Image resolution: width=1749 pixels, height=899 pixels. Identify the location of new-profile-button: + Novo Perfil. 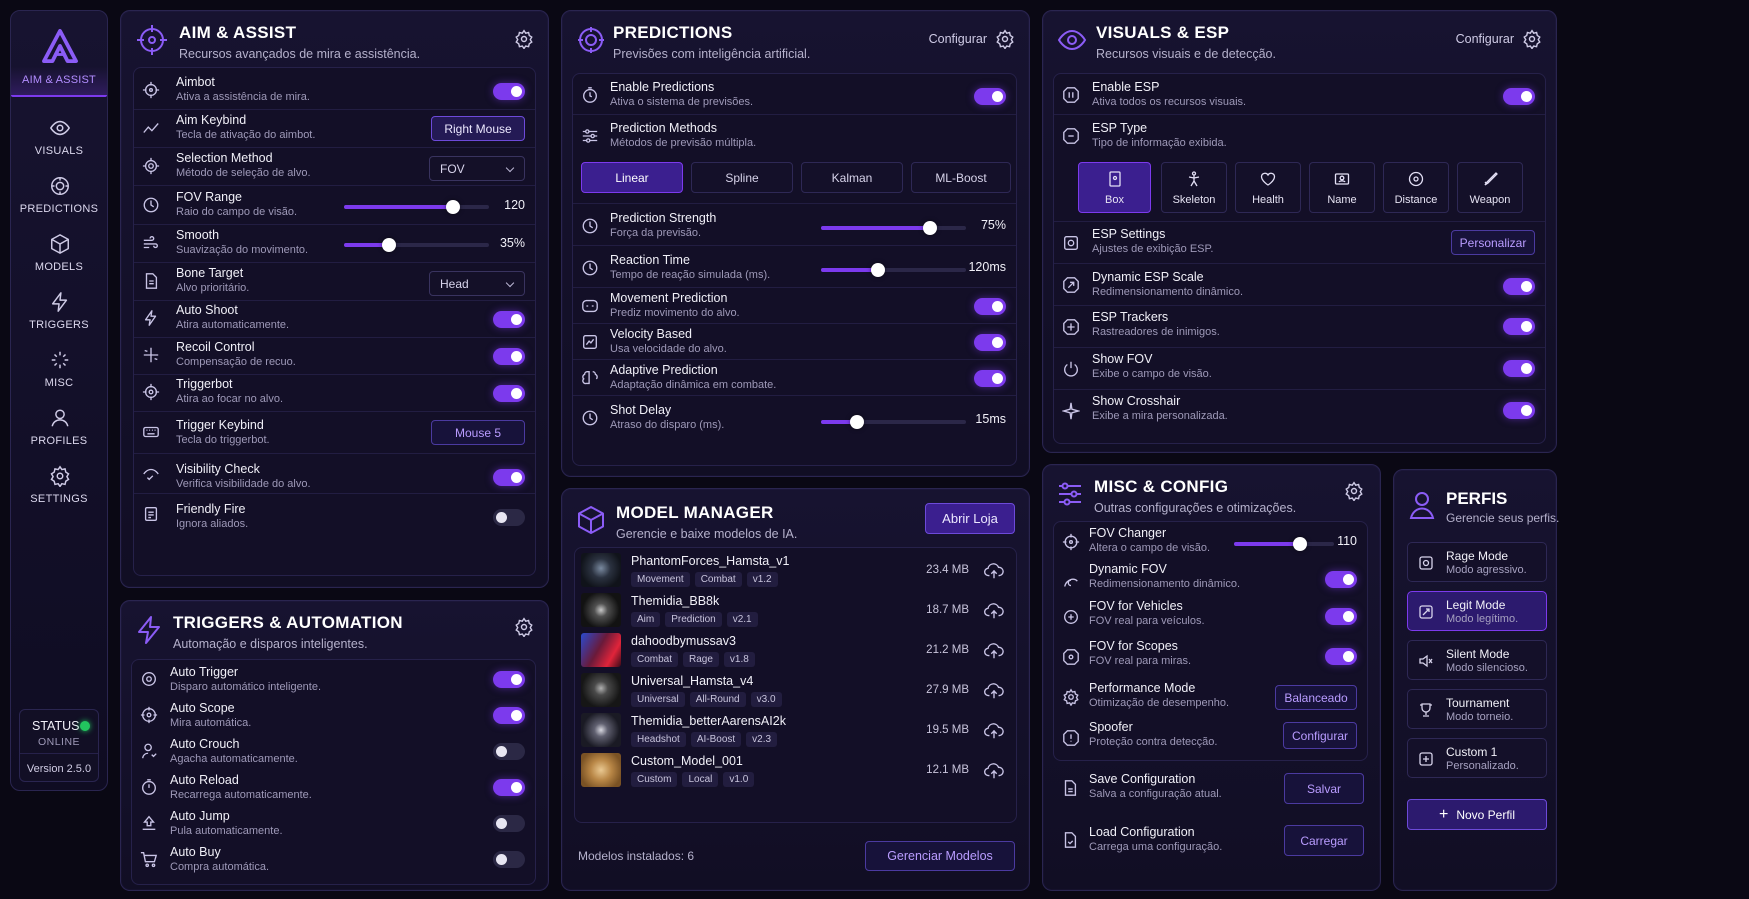
(1477, 814).